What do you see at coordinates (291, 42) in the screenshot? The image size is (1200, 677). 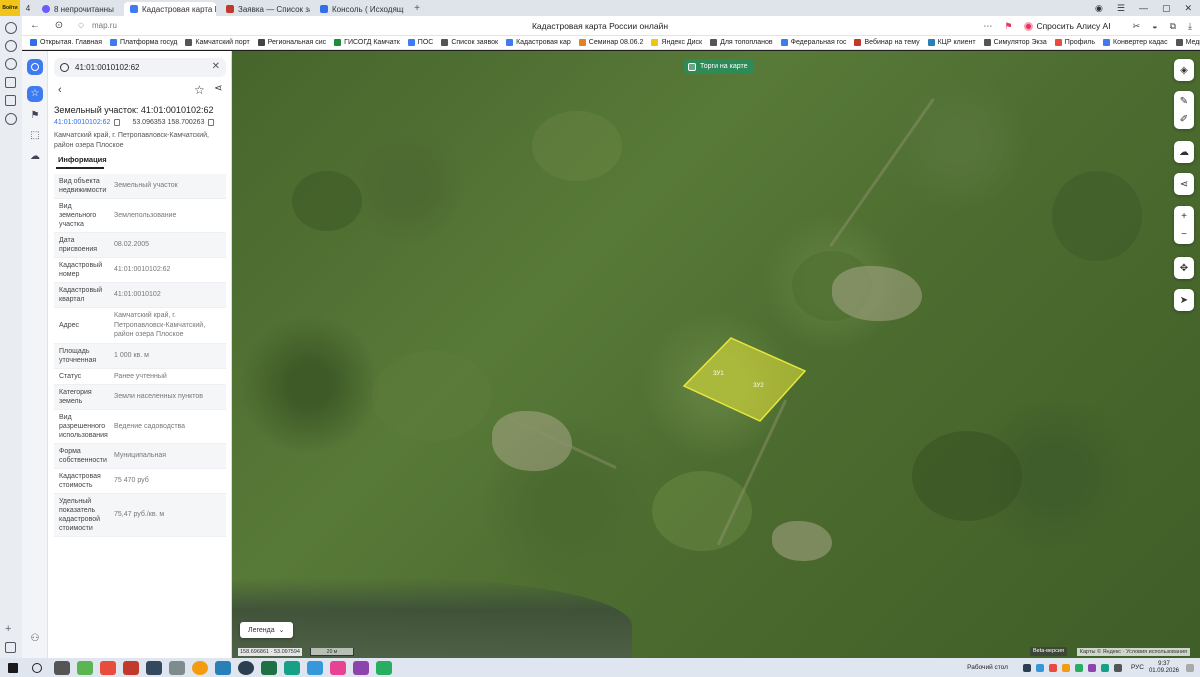 I see `bookmark-item: Региональная сис` at bounding box center [291, 42].